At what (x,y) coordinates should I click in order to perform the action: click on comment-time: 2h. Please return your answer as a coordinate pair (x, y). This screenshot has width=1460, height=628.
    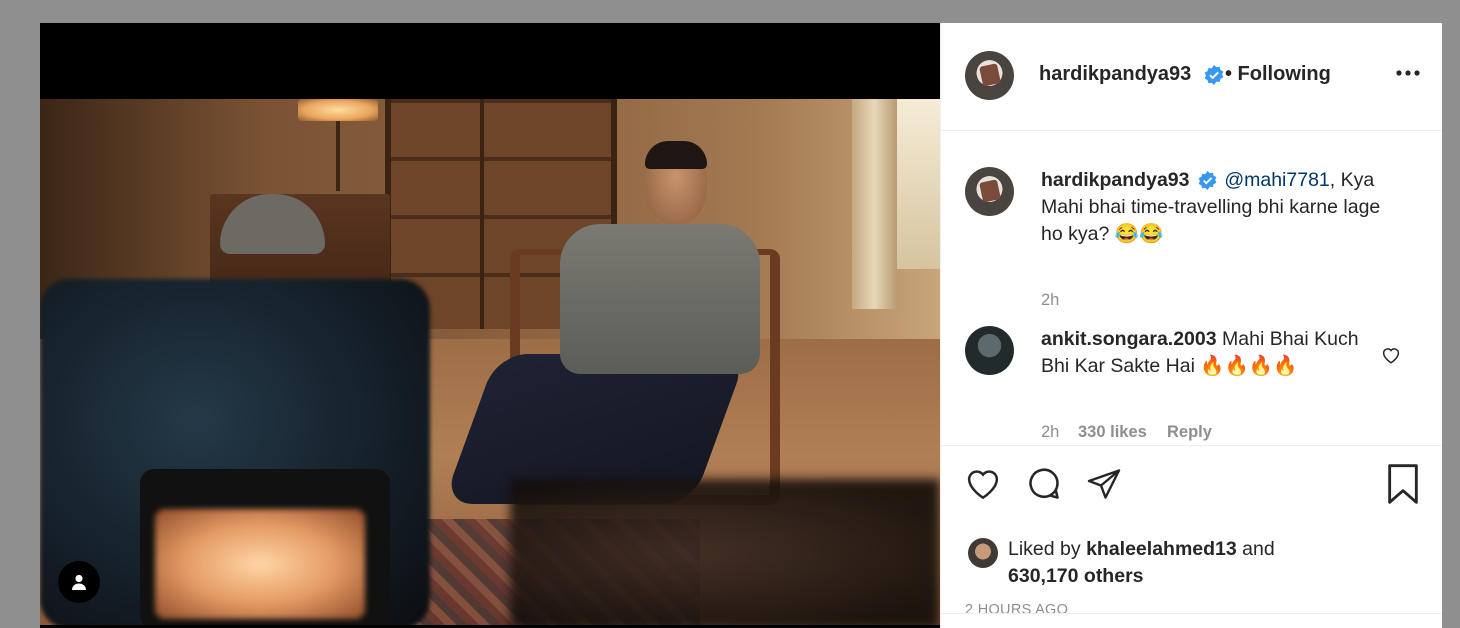
    Looking at the image, I should click on (1050, 432).